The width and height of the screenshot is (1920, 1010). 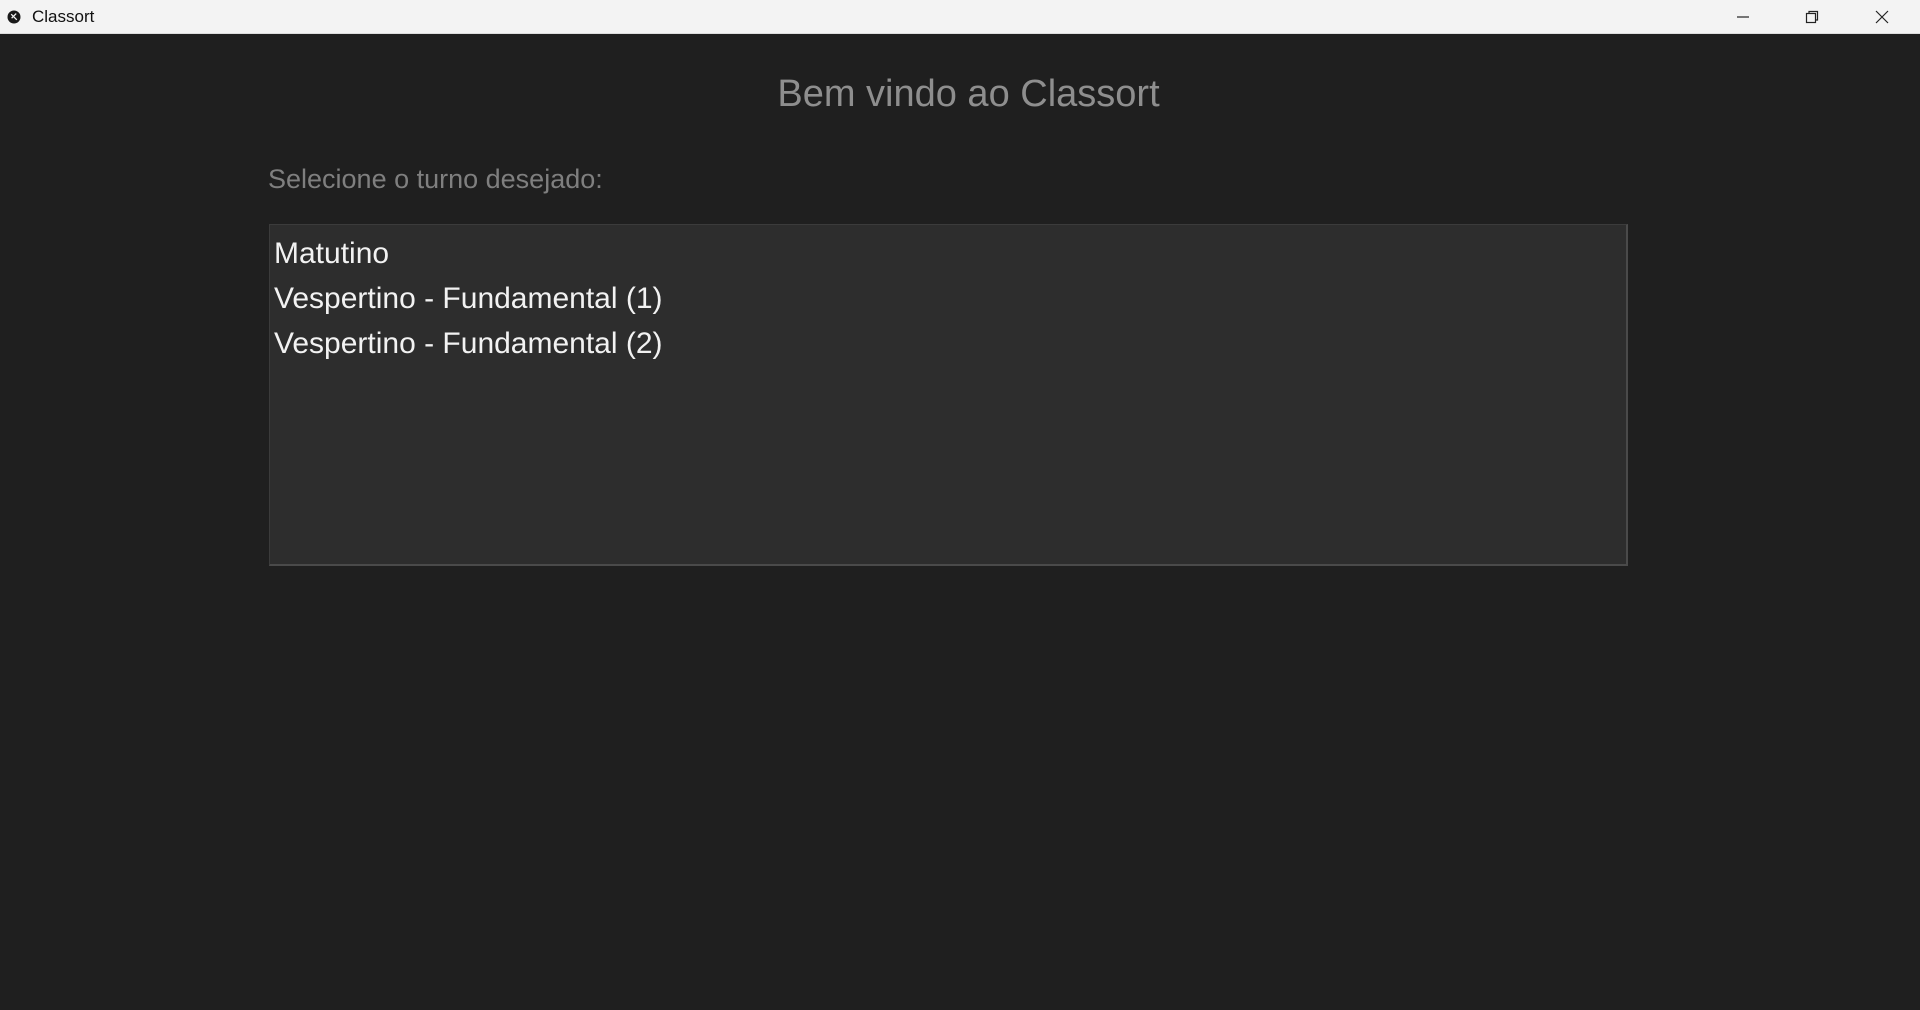 I want to click on window-title: Classort, so click(x=63, y=16).